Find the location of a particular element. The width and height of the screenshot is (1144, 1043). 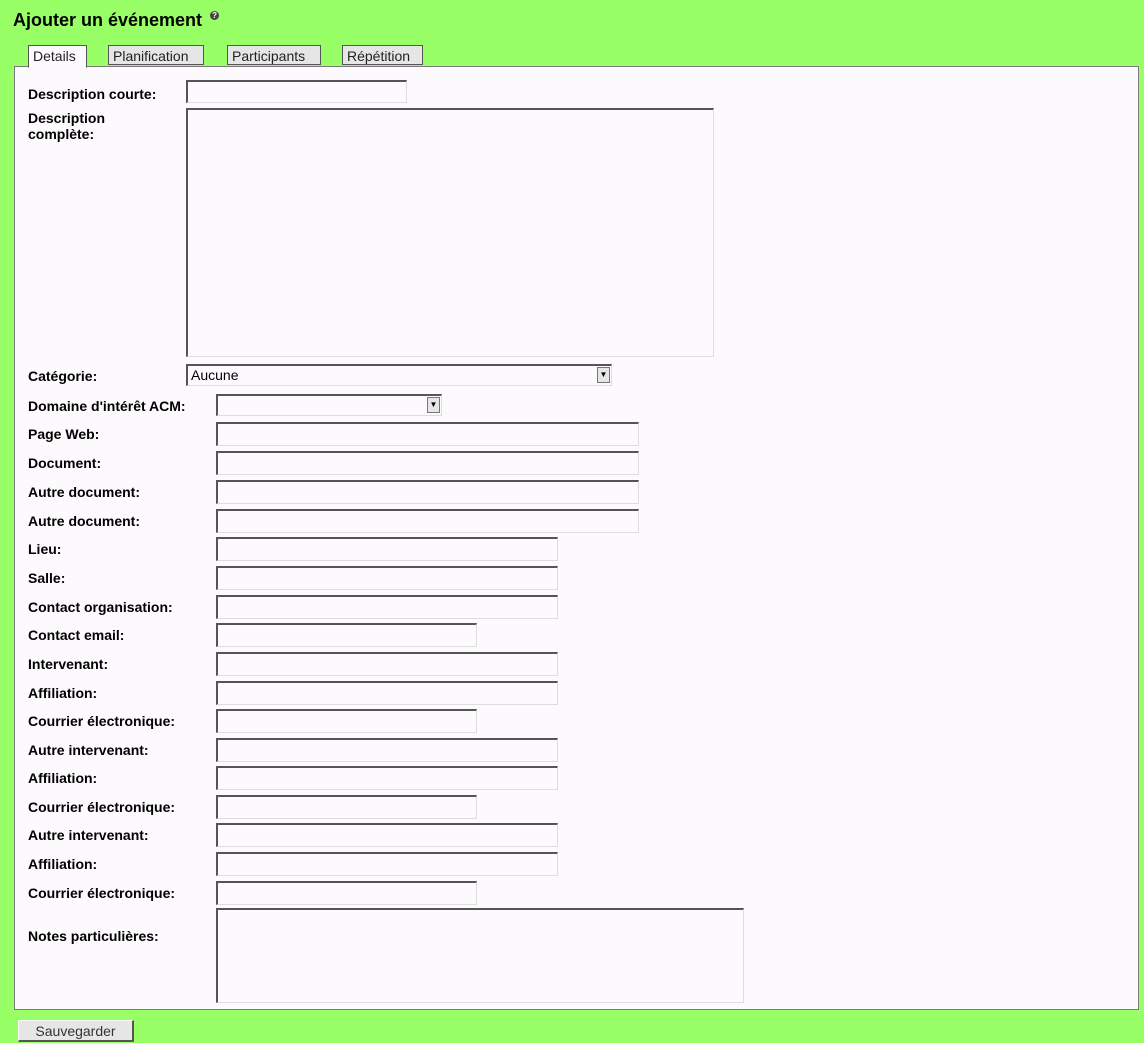

help-icon: ? is located at coordinates (215, 15).